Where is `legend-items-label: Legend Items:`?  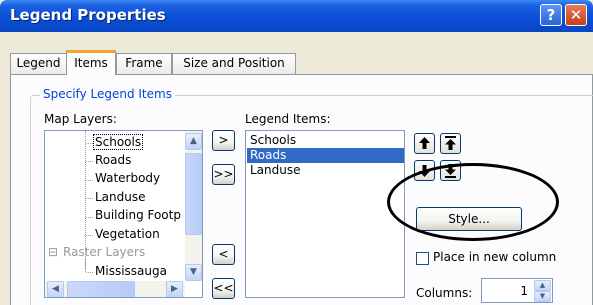 legend-items-label: Legend Items: is located at coordinates (288, 119).